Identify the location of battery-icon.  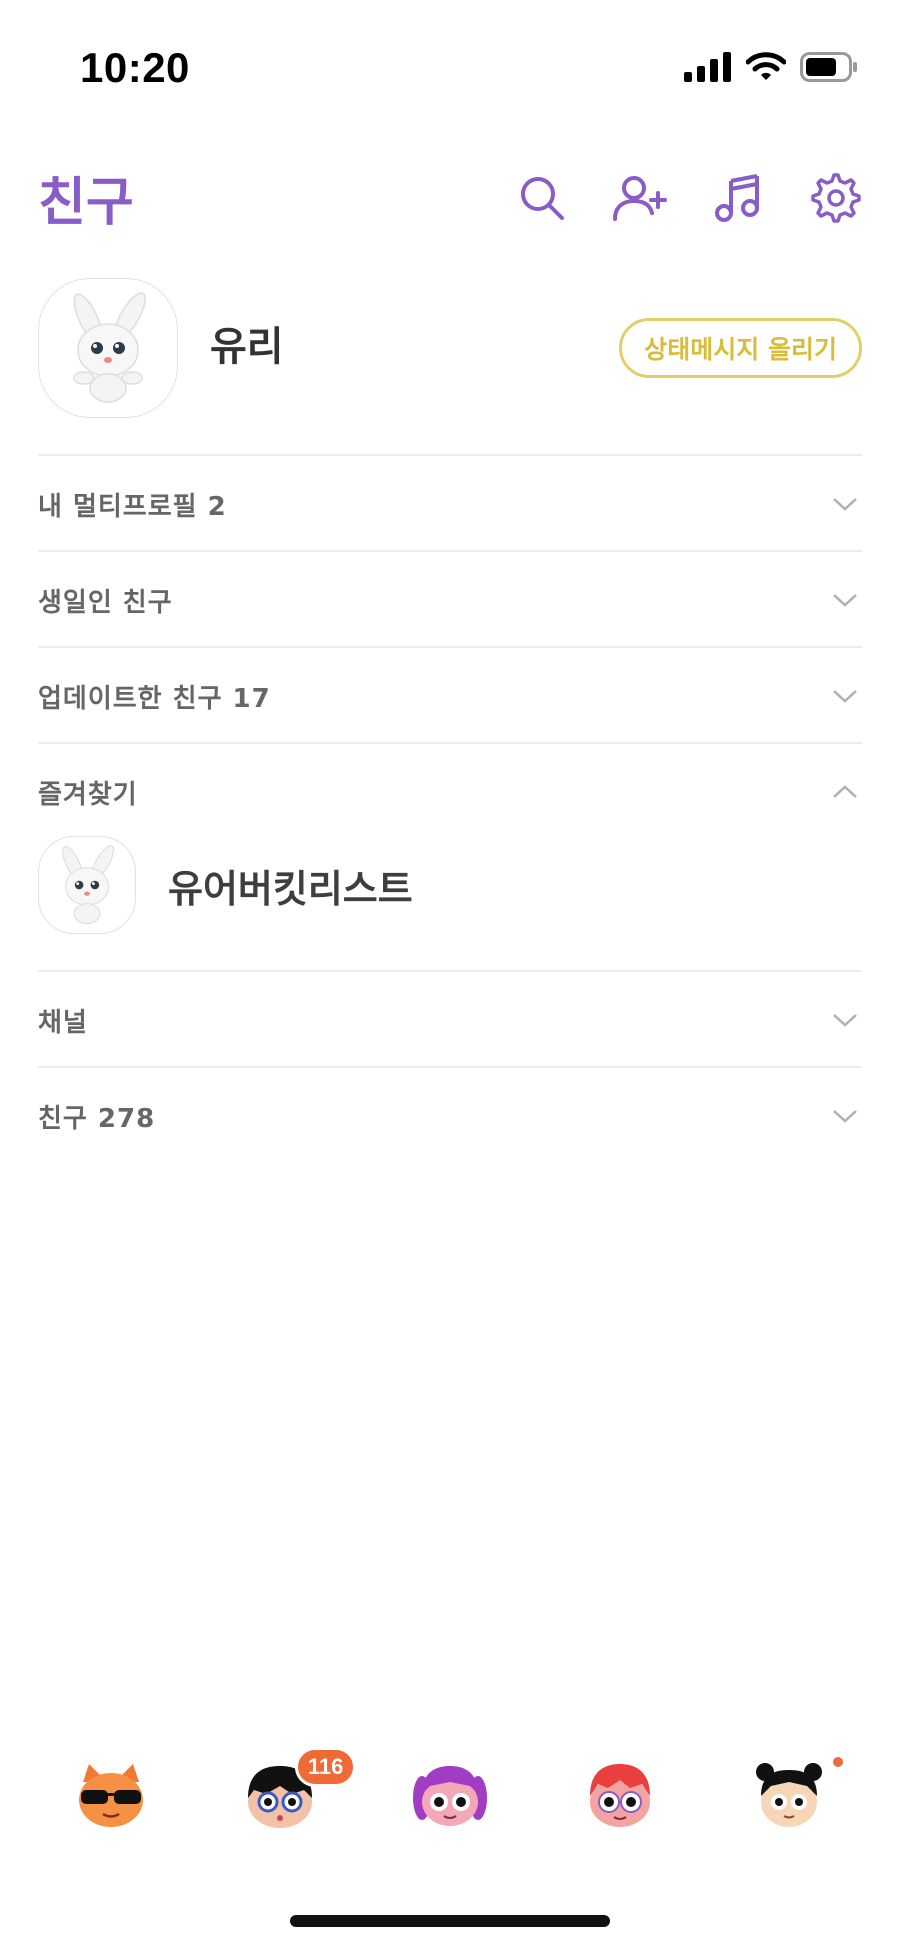
(828, 67).